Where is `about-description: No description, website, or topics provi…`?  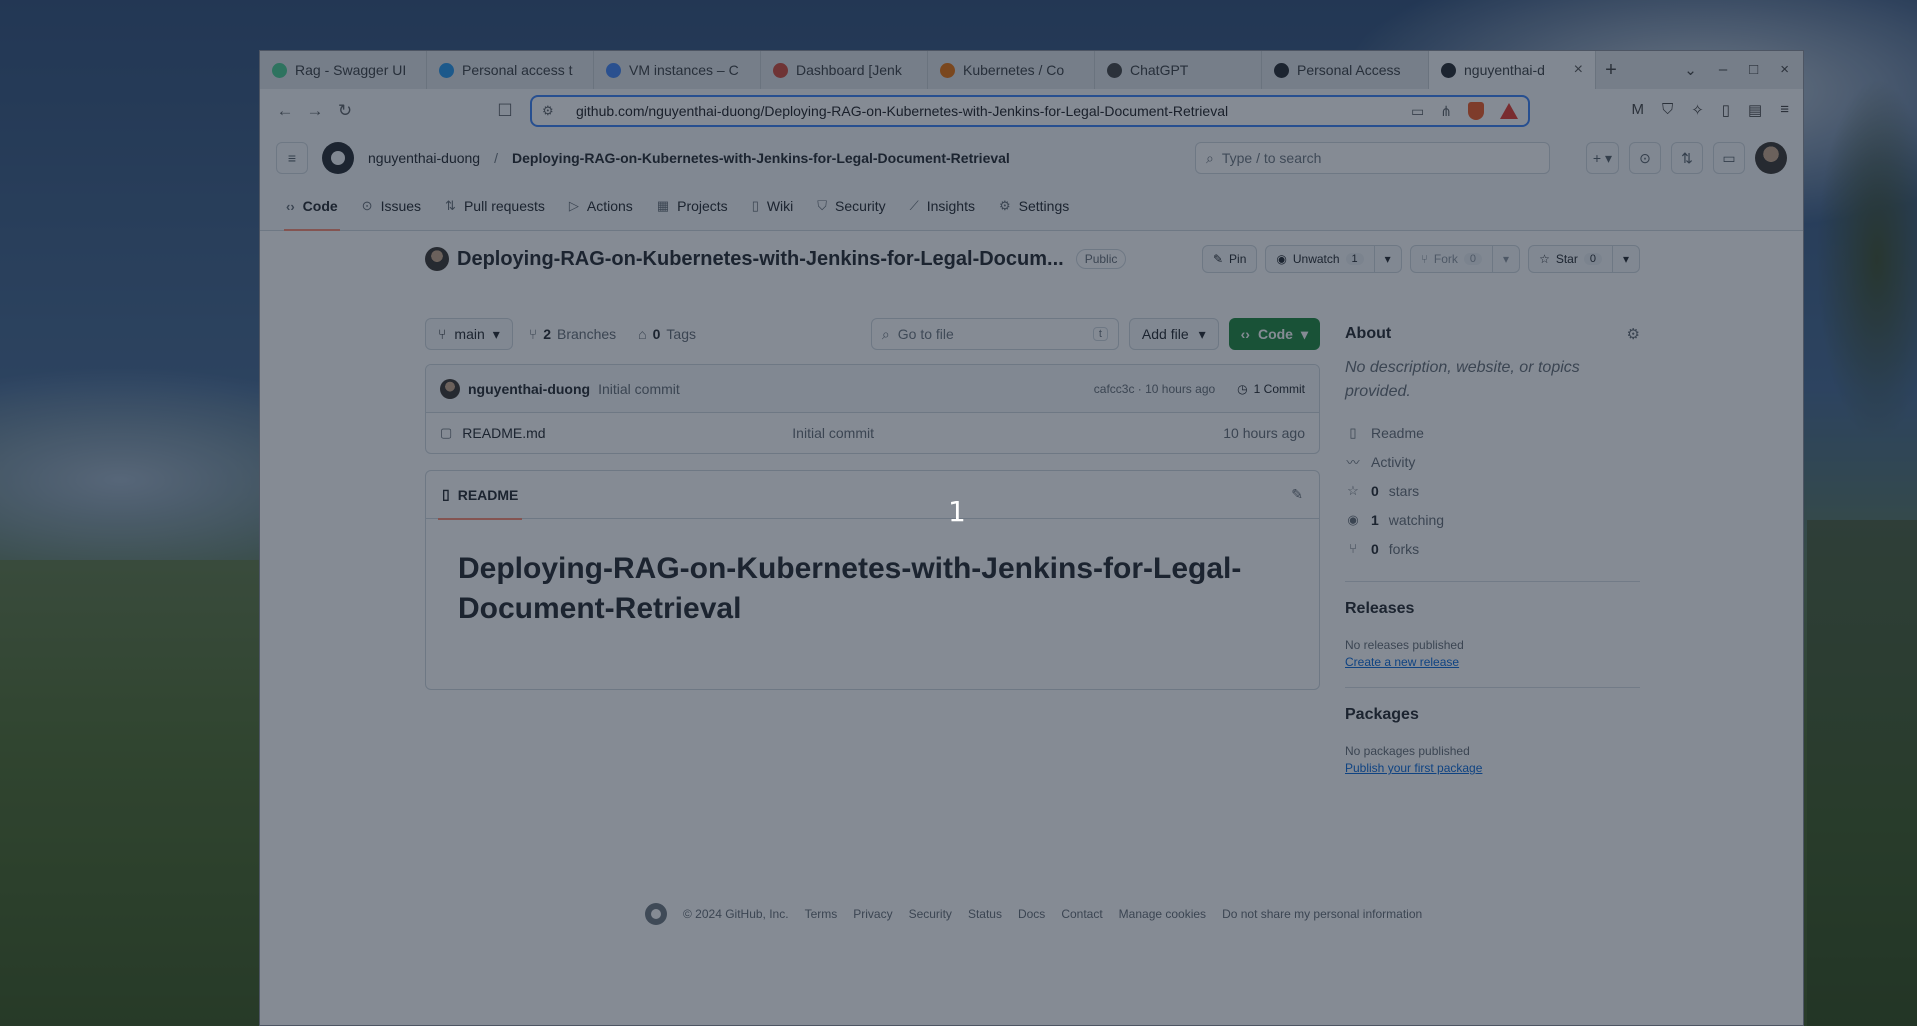
about-description: No description, website, or topics provi… is located at coordinates (1462, 379).